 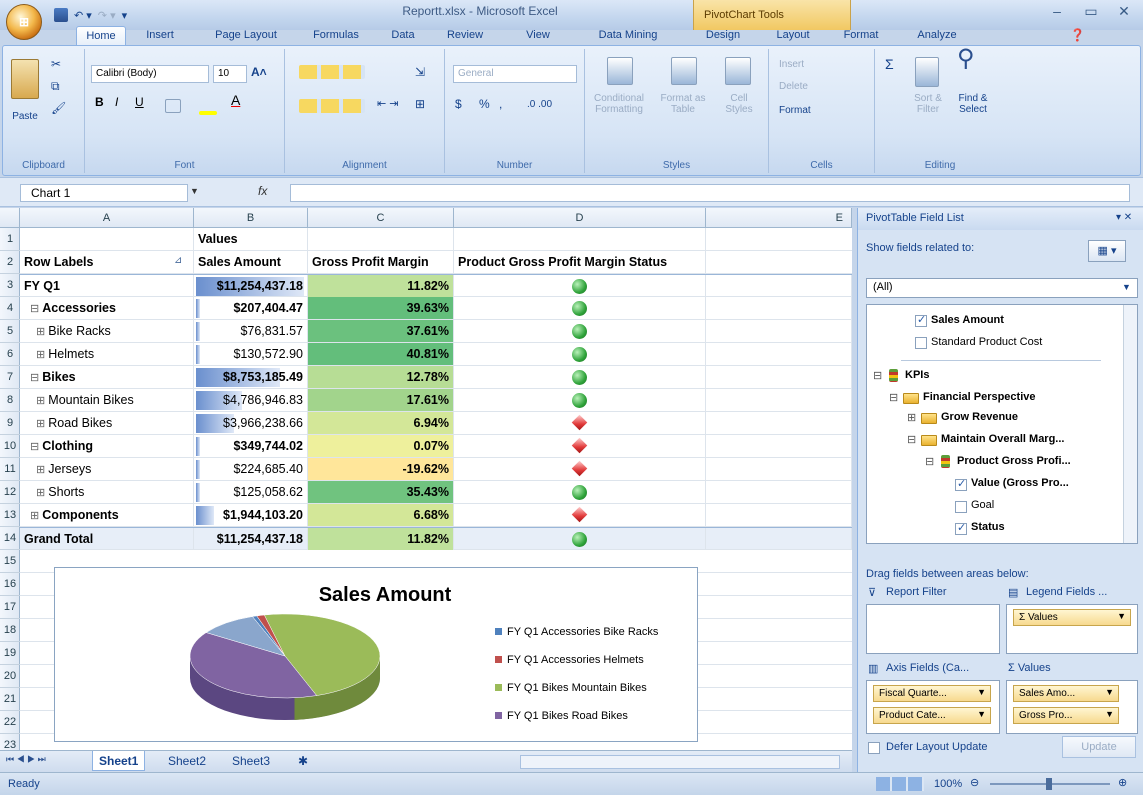 What do you see at coordinates (58, 108) in the screenshot?
I see `format-painter-icon: 🖌` at bounding box center [58, 108].